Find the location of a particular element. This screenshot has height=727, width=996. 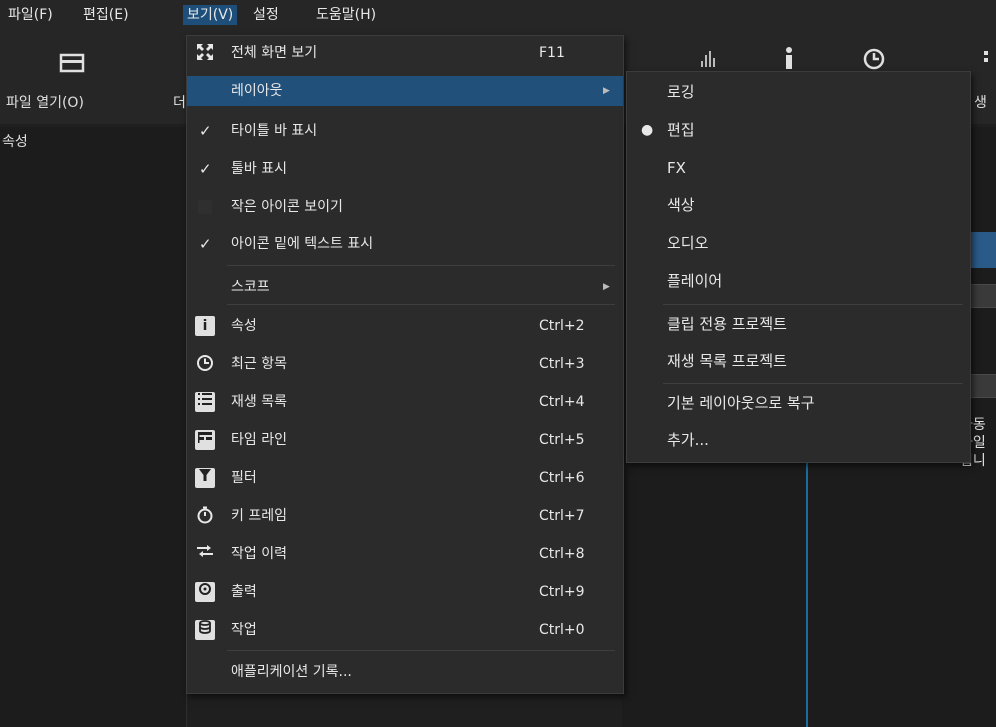

menu-help: 도움말(H) is located at coordinates (346, 15).